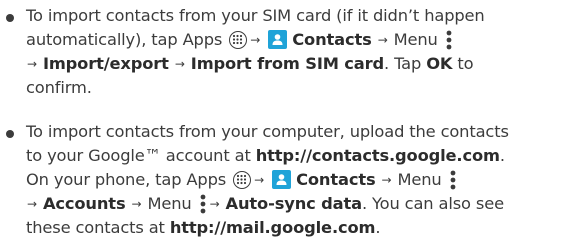  I want to click on text-segment: to your Google™ account at, so click(141, 155).